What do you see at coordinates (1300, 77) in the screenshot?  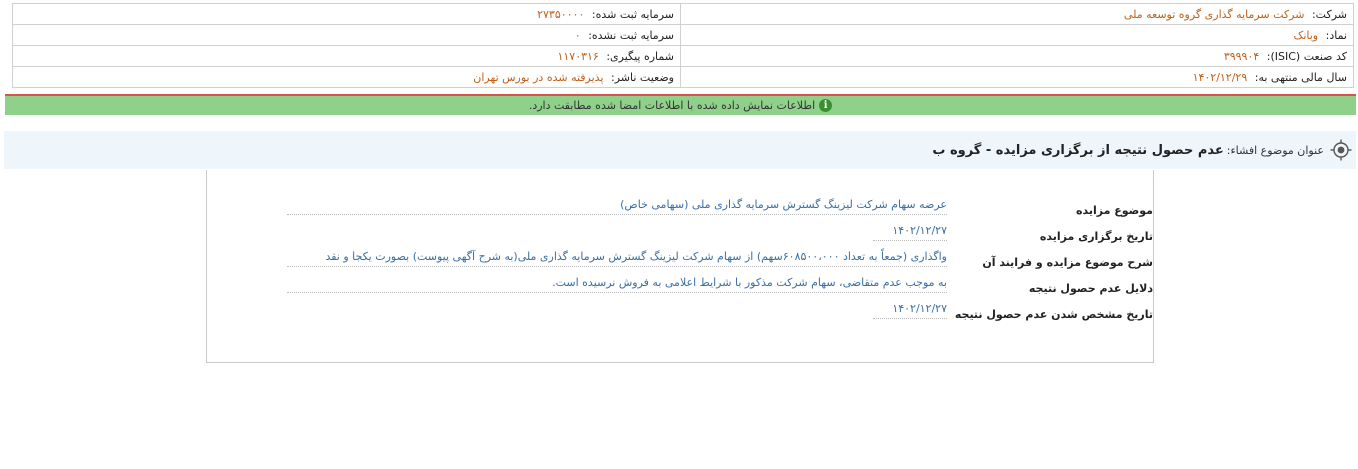 I see `fiscal-label: سال مالی منتهی به:` at bounding box center [1300, 77].